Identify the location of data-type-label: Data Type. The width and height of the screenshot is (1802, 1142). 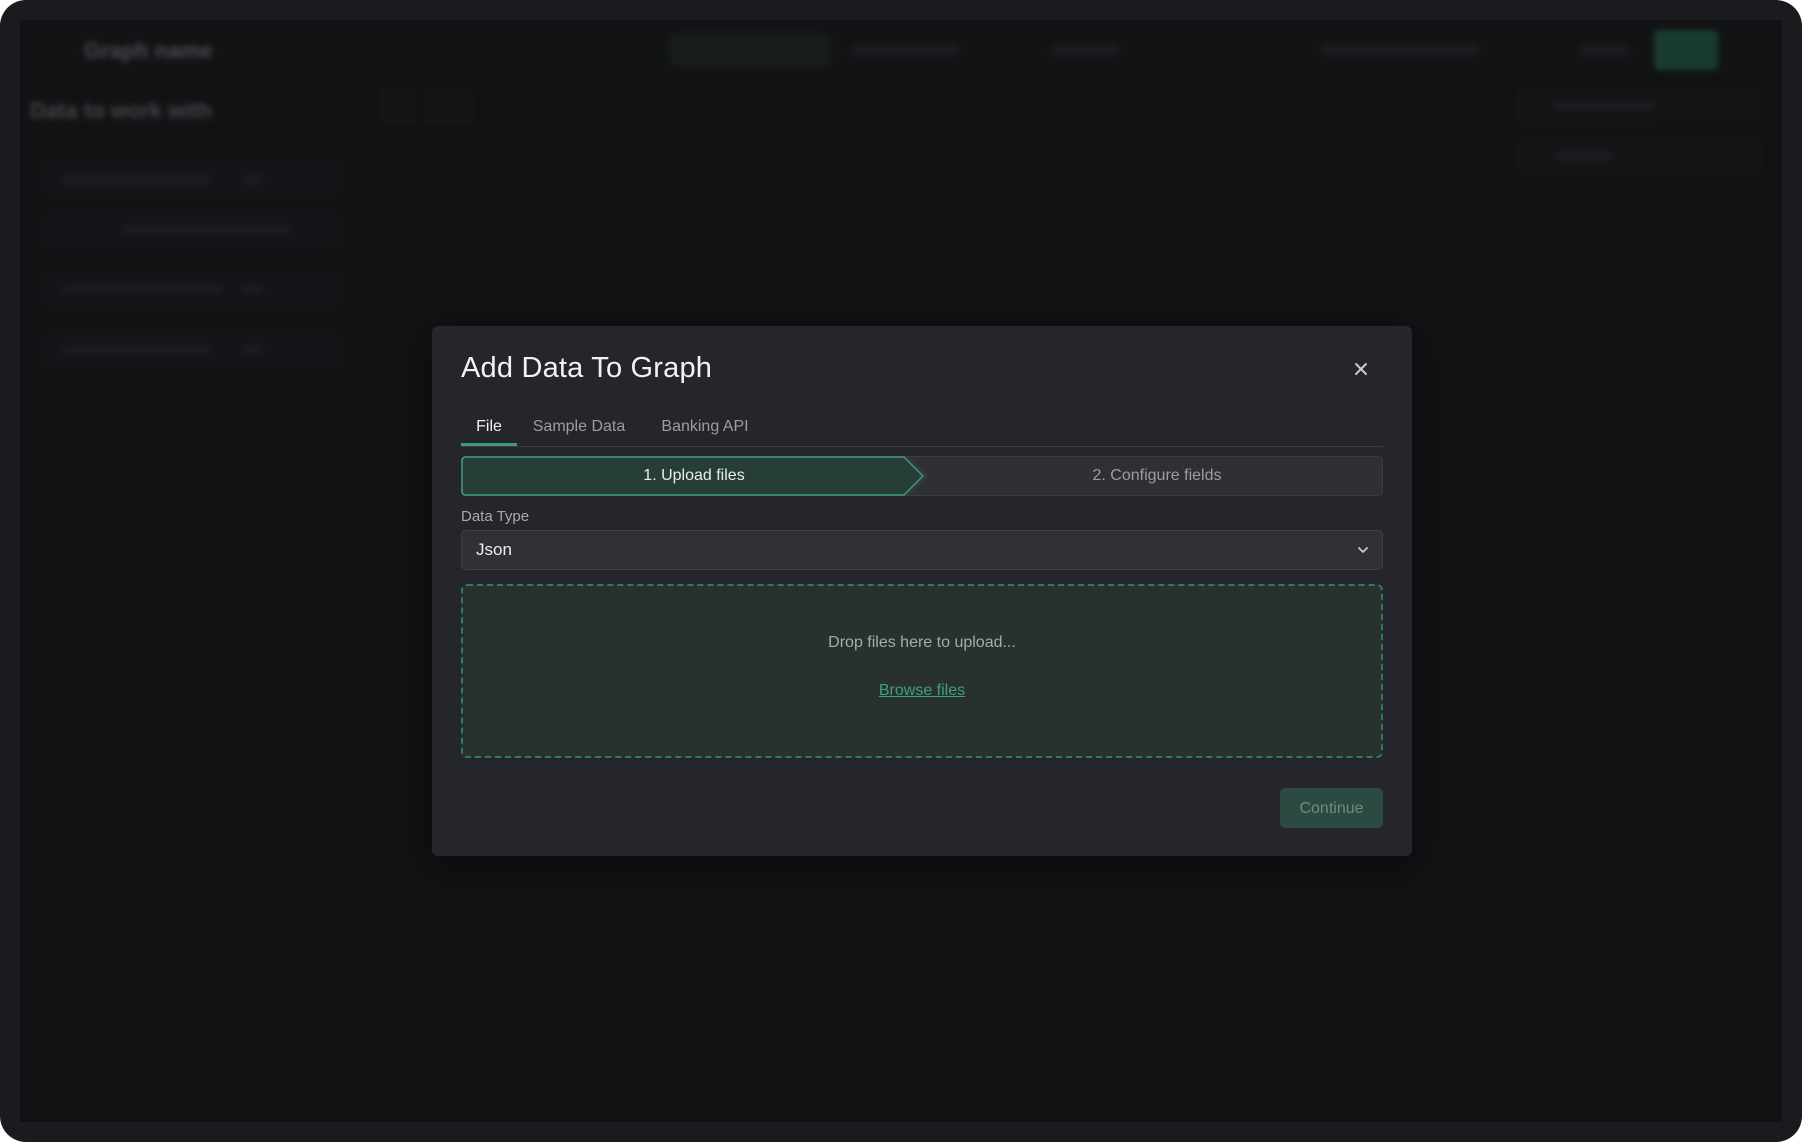
(495, 516).